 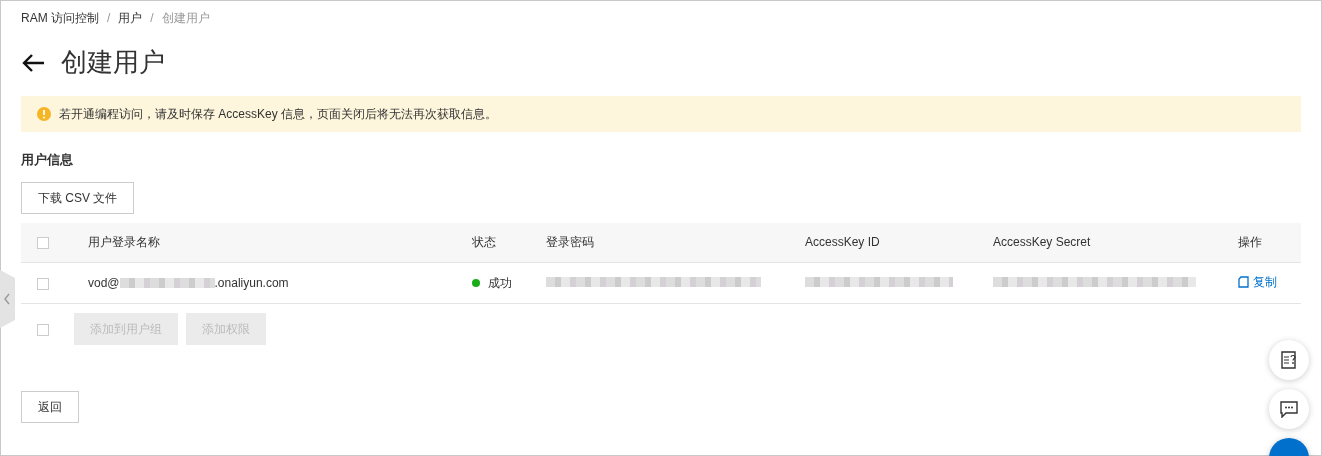 I want to click on warning-icon, so click(x=44, y=114).